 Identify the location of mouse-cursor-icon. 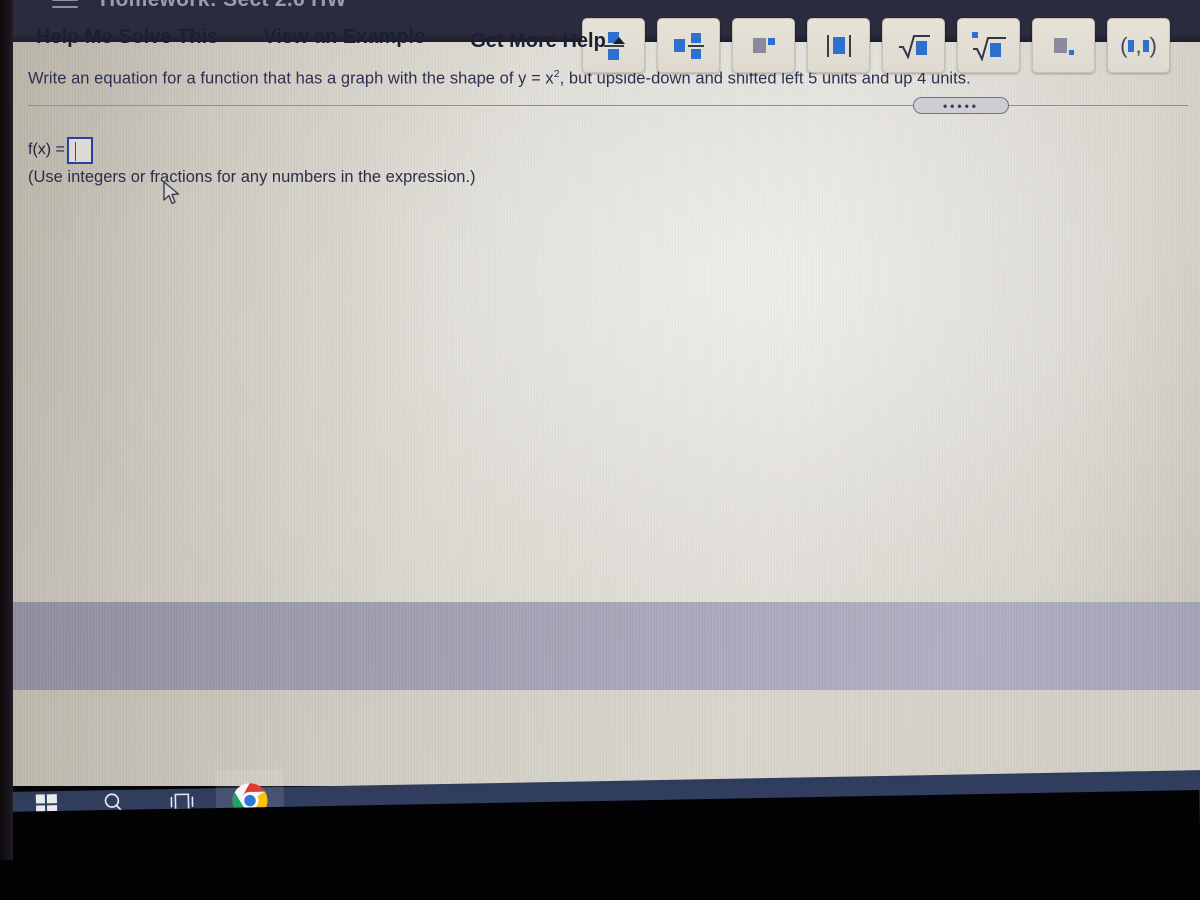
(171, 193).